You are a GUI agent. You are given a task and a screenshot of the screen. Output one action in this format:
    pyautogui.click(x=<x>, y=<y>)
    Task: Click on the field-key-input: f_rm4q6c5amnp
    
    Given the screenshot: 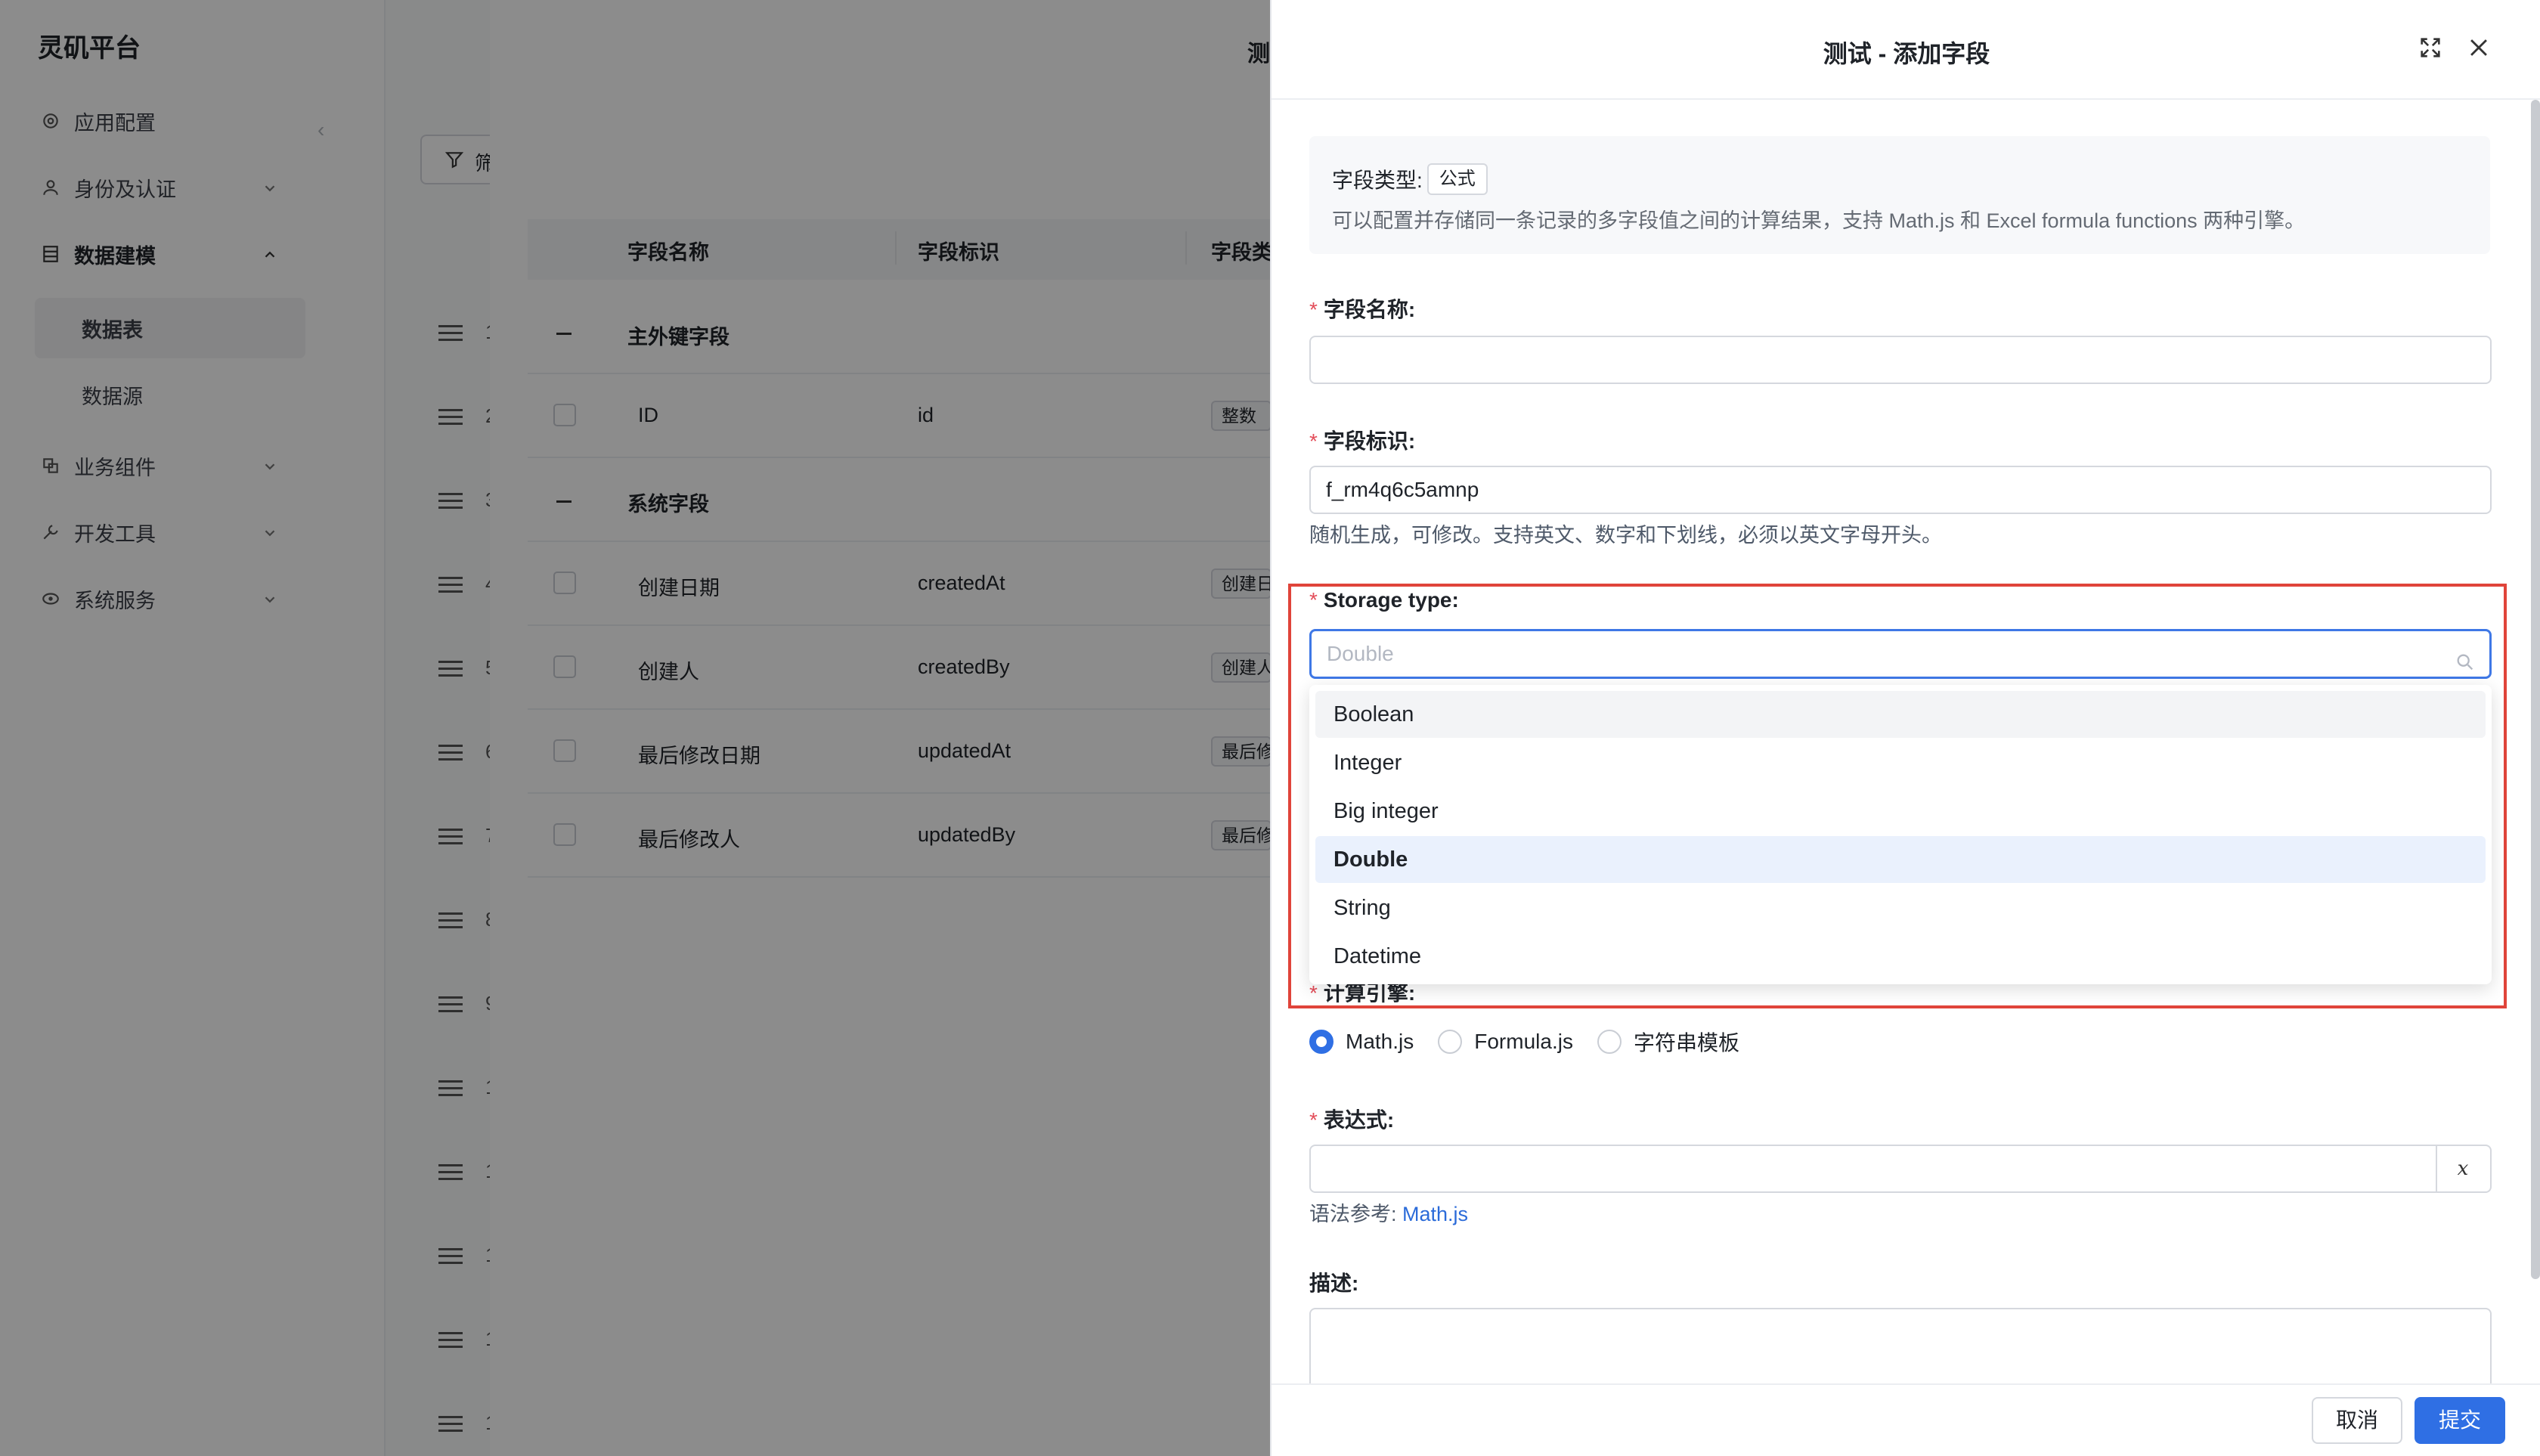 What is the action you would take?
    pyautogui.click(x=1900, y=490)
    